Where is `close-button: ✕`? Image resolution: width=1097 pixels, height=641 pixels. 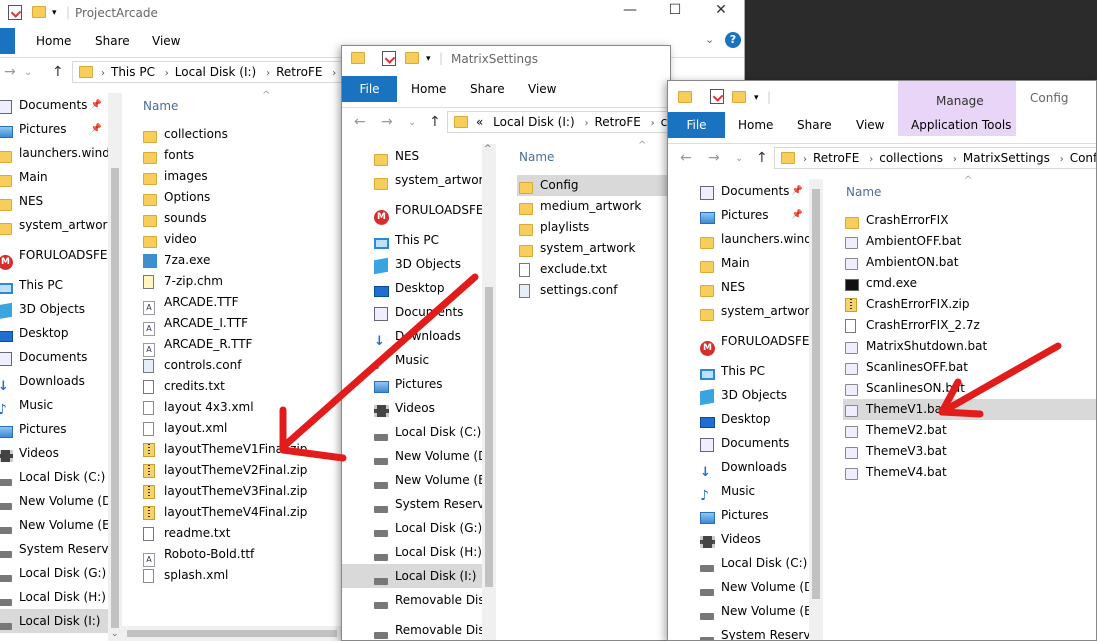
close-button: ✕ is located at coordinates (721, 10).